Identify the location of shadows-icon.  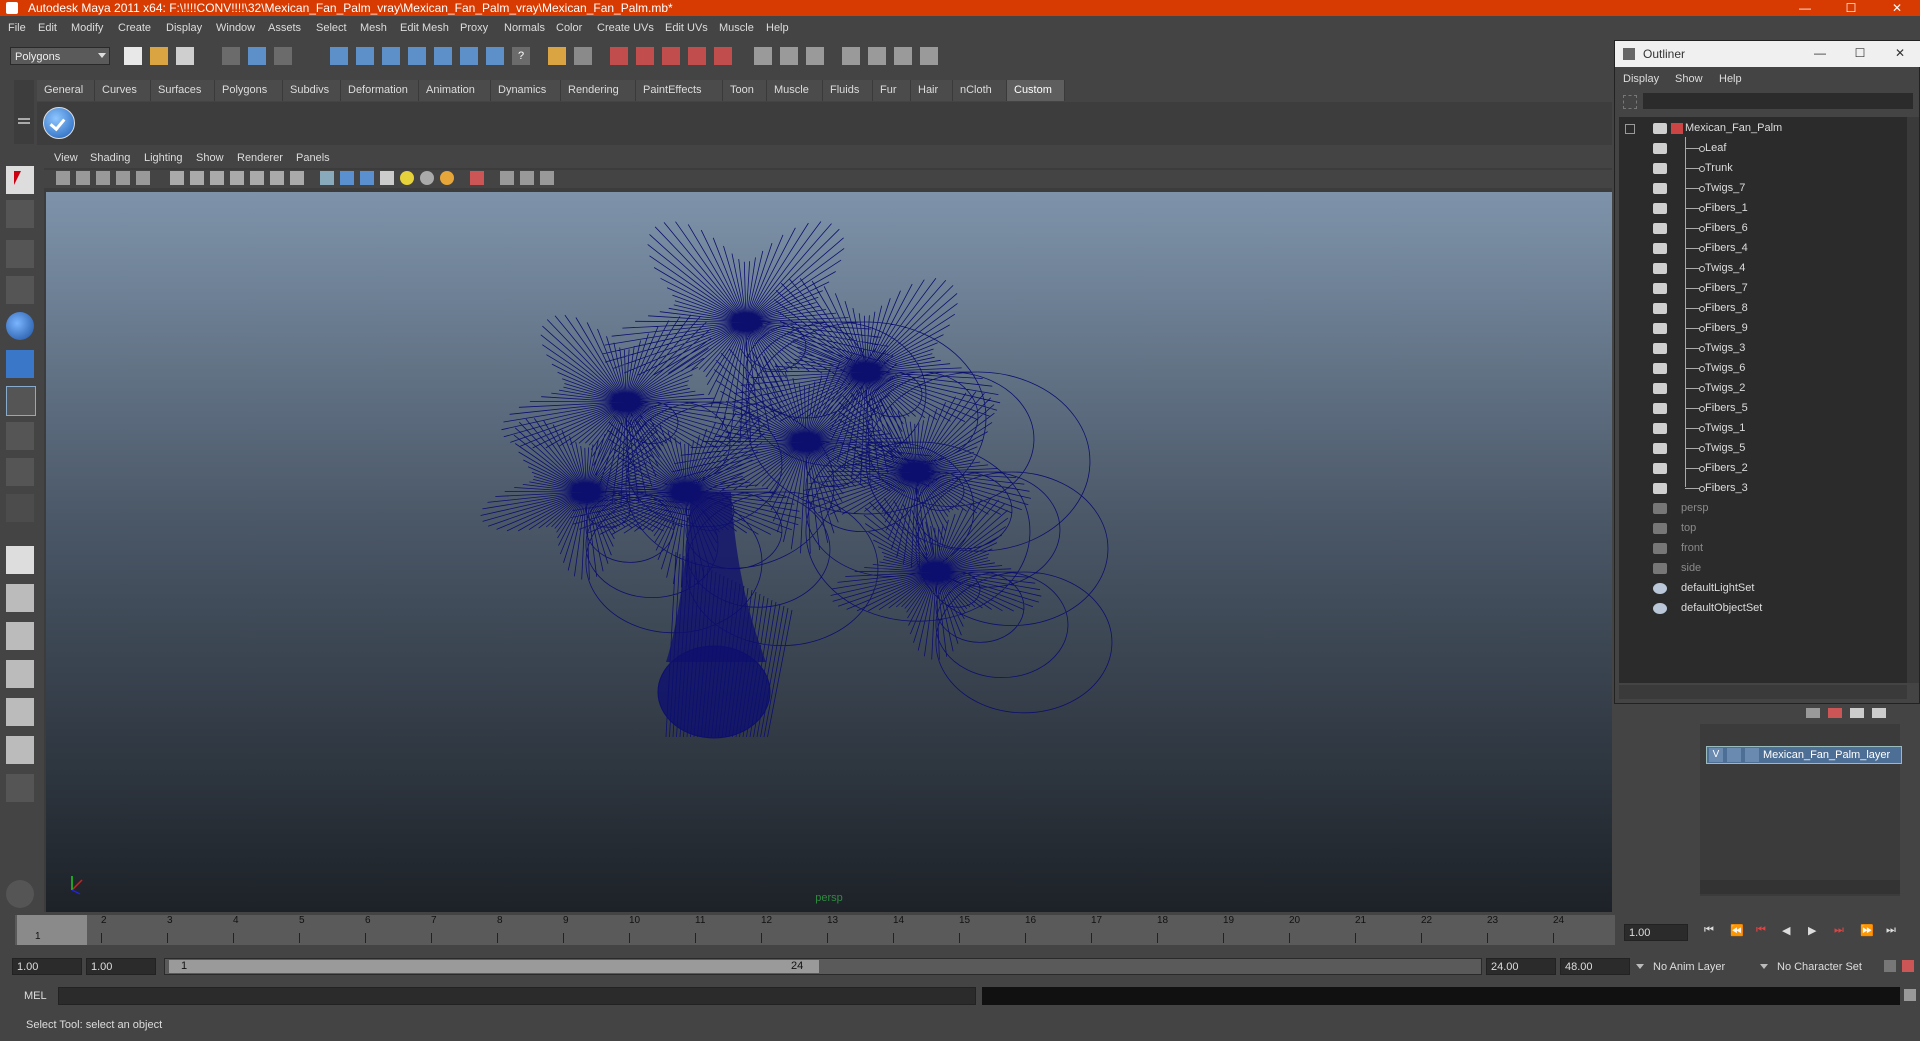
(427, 178).